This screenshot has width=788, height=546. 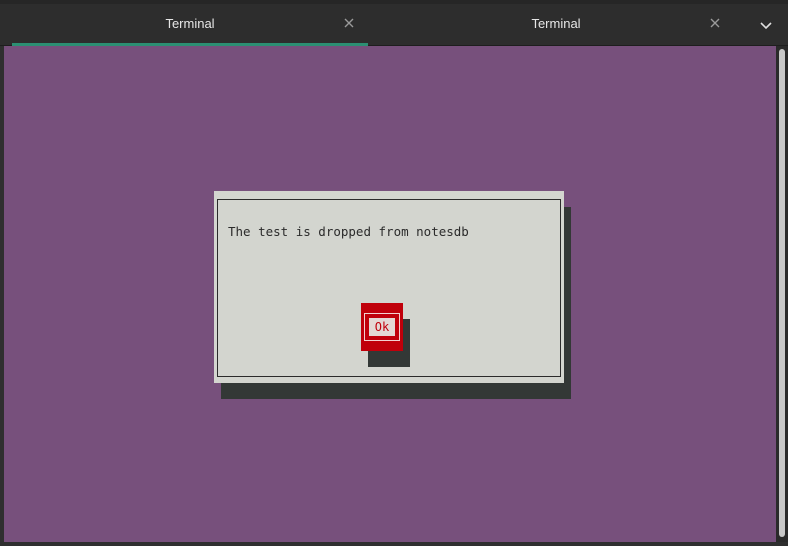 I want to click on ok-button-frame: Ok, so click(x=382, y=327).